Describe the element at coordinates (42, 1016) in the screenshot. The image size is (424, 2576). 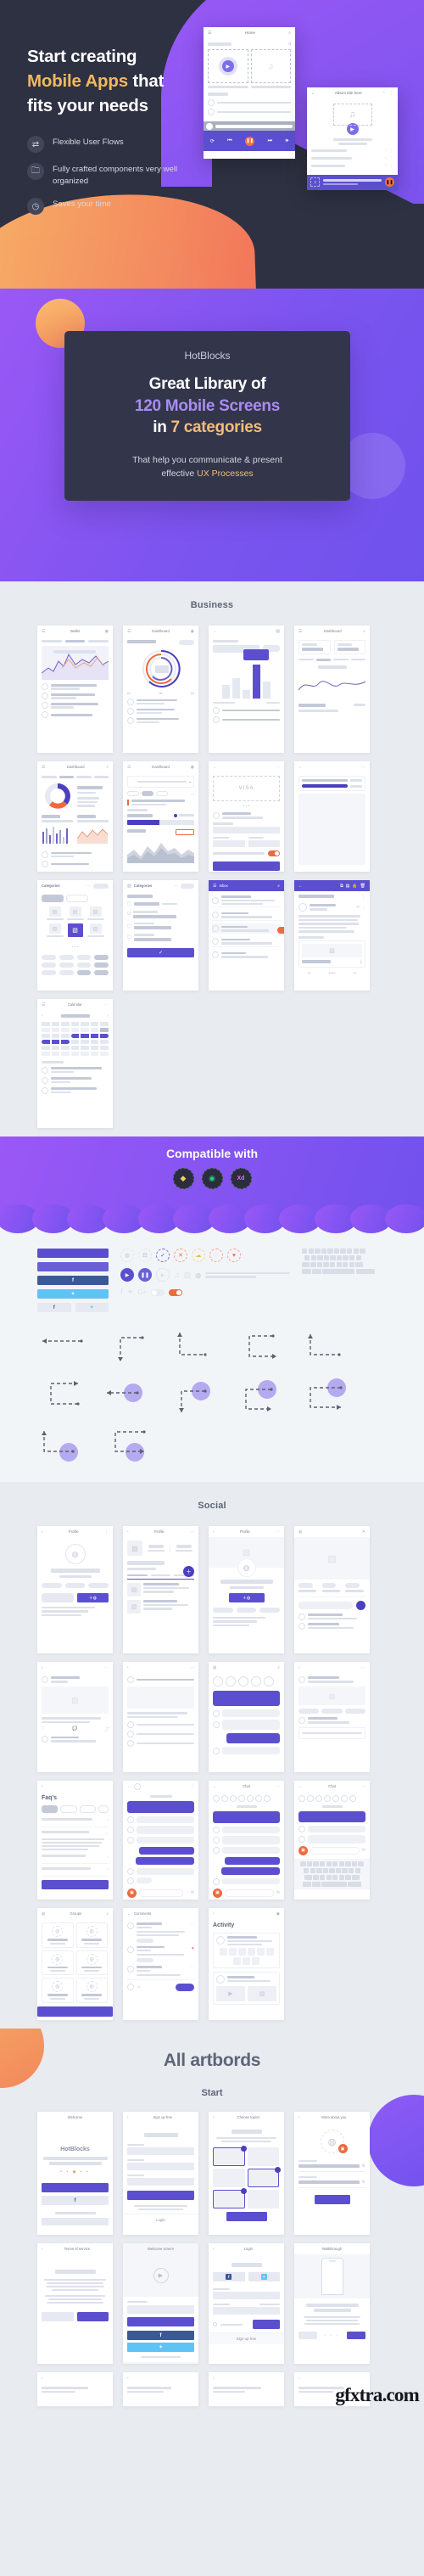
I see `prev-month-icon: ‹` at that location.